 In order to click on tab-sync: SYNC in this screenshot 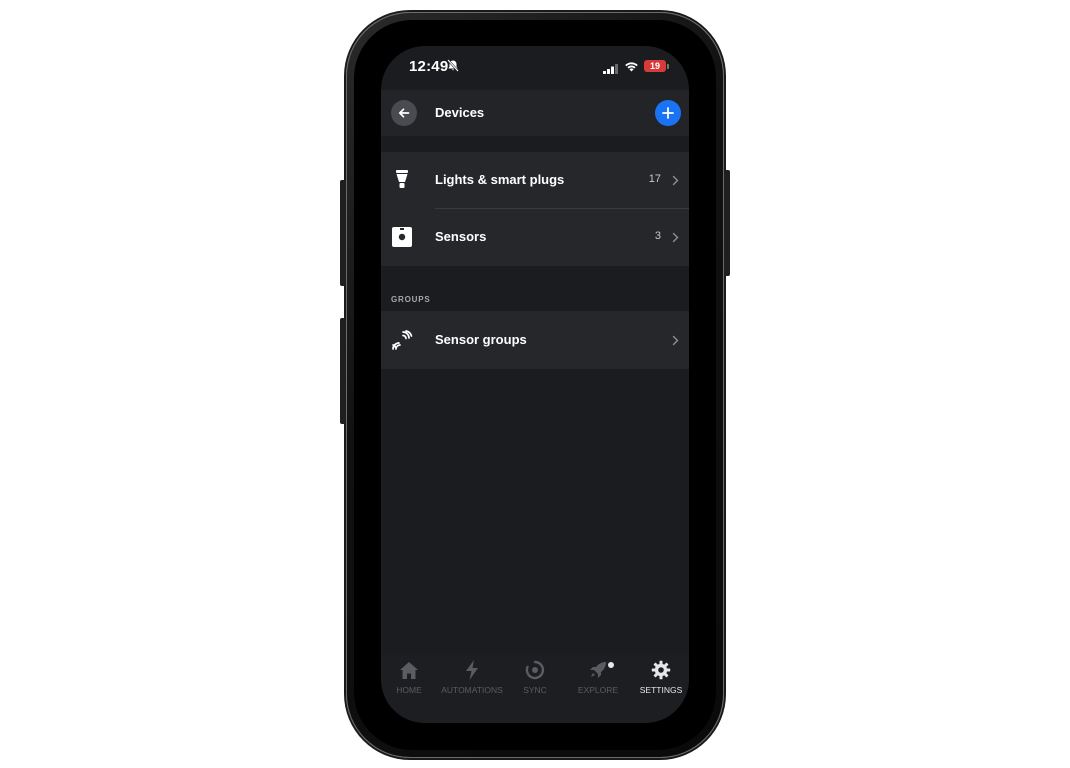, I will do `click(535, 677)`.